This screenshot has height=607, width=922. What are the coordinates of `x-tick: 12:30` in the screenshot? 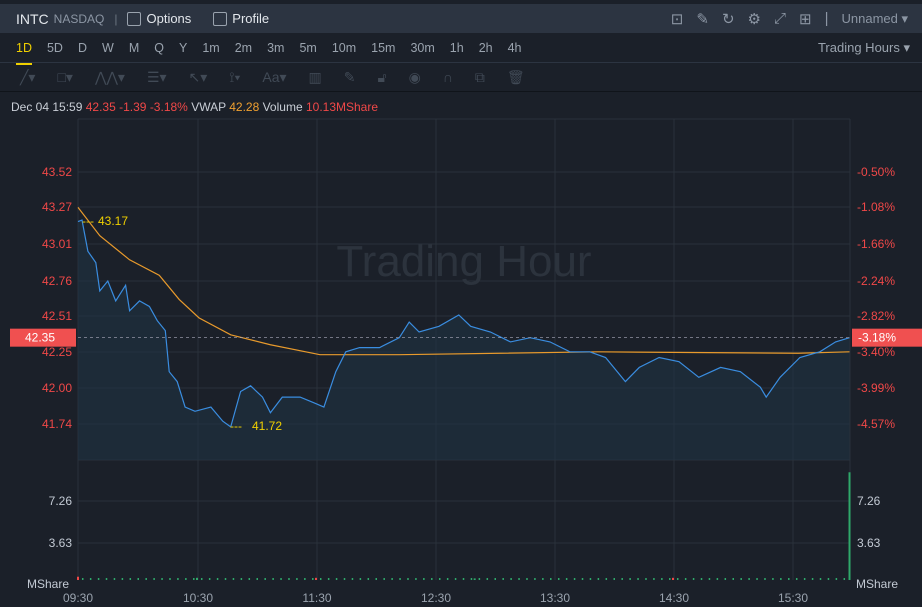 It's located at (436, 598).